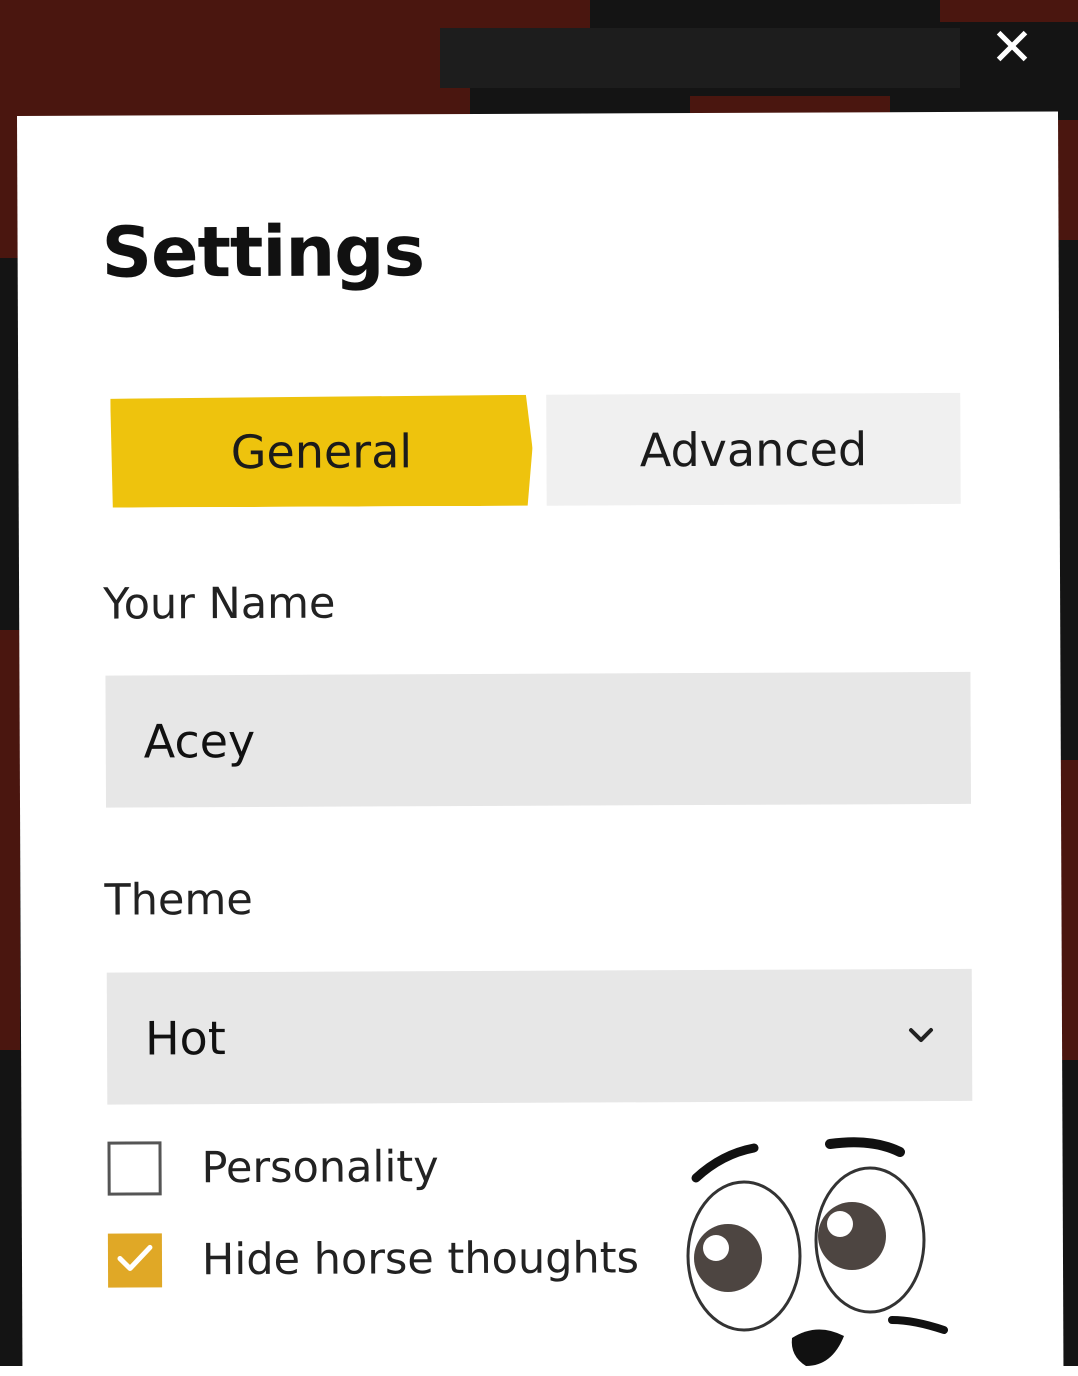 The width and height of the screenshot is (1078, 1376). What do you see at coordinates (921, 1035) in the screenshot?
I see `chevron-down-icon` at bounding box center [921, 1035].